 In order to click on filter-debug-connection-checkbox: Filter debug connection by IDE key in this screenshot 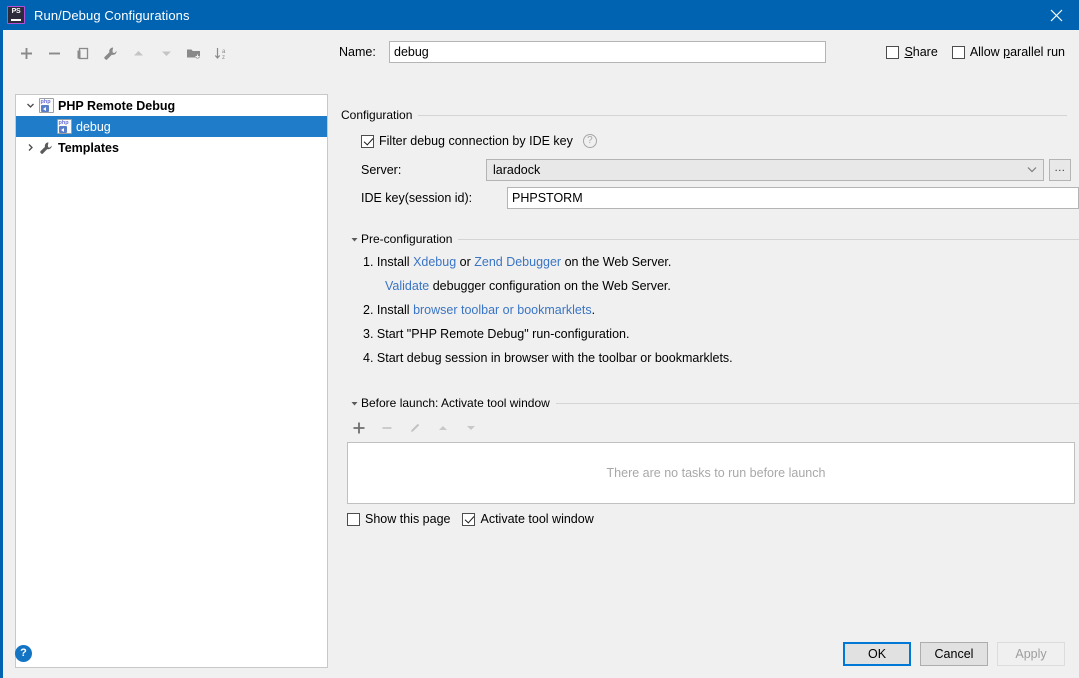, I will do `click(467, 141)`.